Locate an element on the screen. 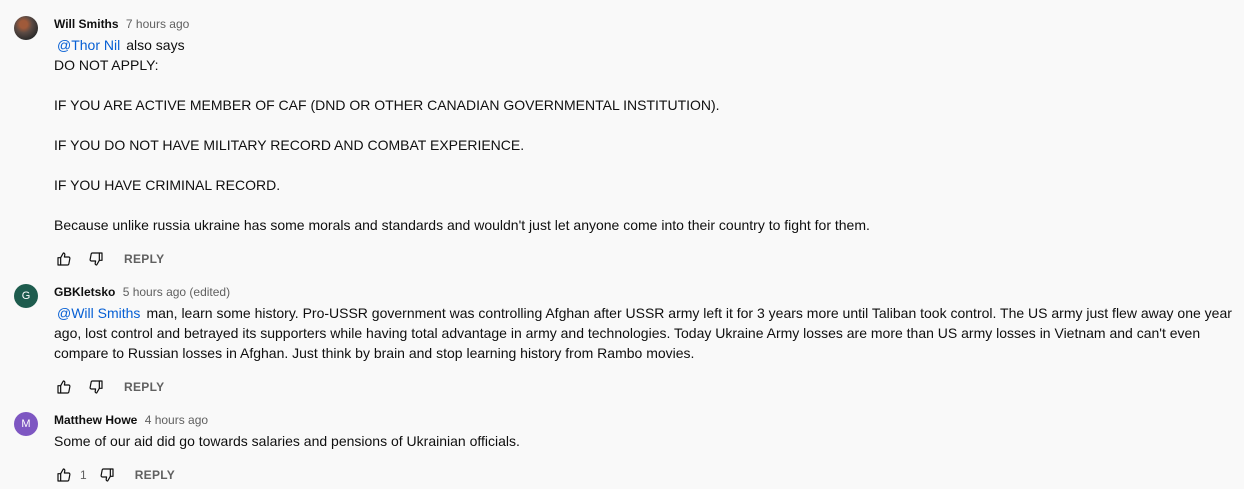 The image size is (1244, 489). comment-header: Matthew Howe 4 hours ago is located at coordinates (644, 420).